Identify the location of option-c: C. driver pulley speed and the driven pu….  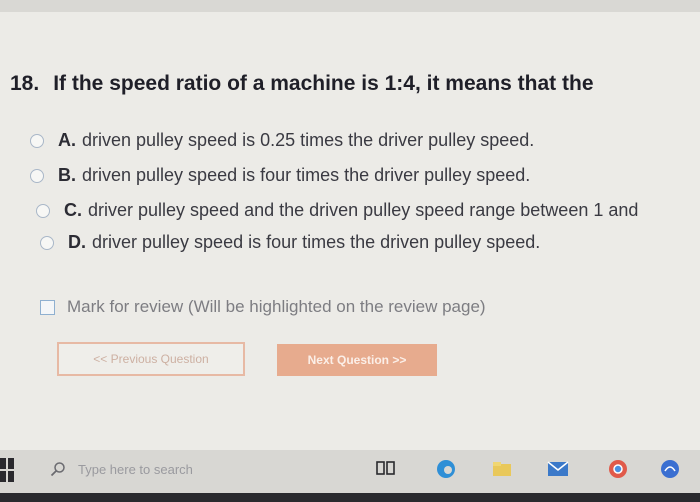
(337, 210).